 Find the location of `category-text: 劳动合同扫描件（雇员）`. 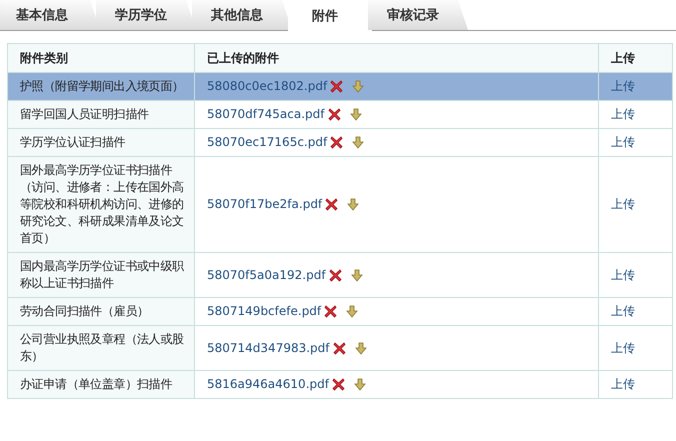

category-text: 劳动合同扫描件（雇员） is located at coordinates (84, 311).